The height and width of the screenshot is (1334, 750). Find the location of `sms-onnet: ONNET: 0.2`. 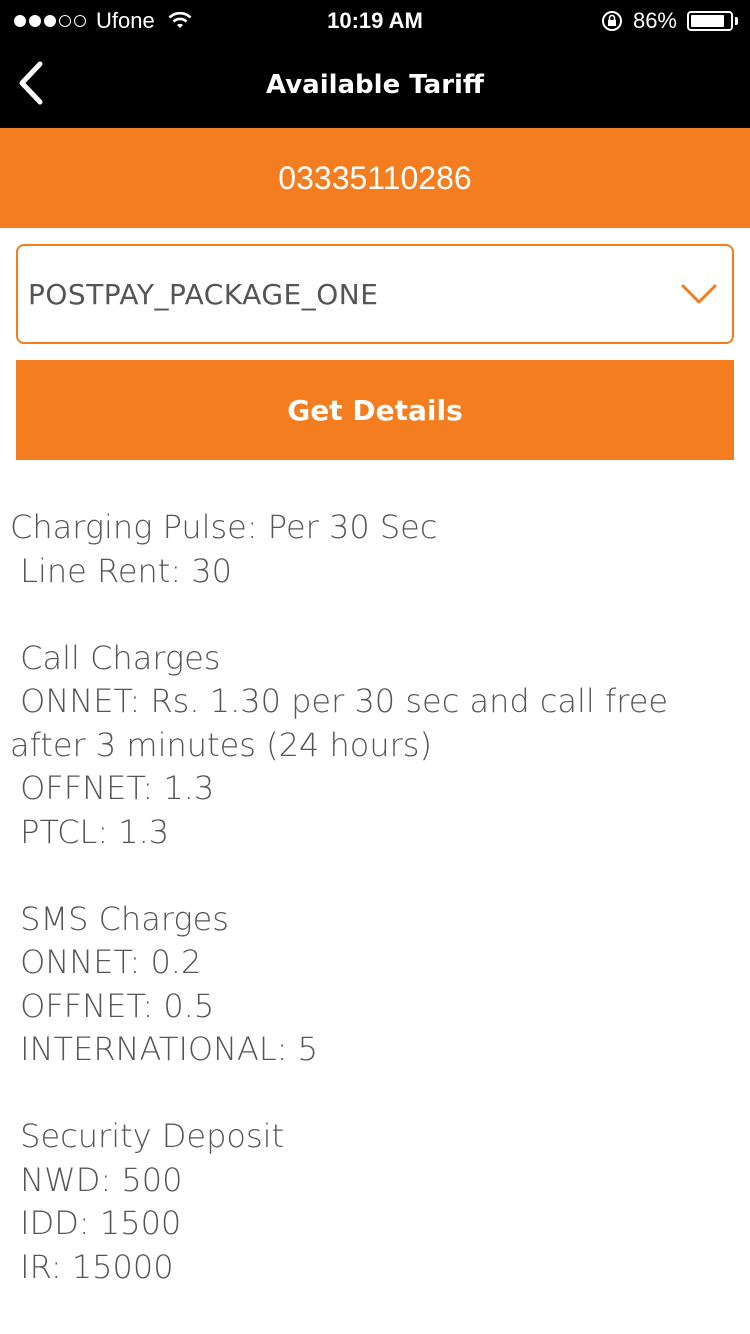

sms-onnet: ONNET: 0.2 is located at coordinates (106, 962).